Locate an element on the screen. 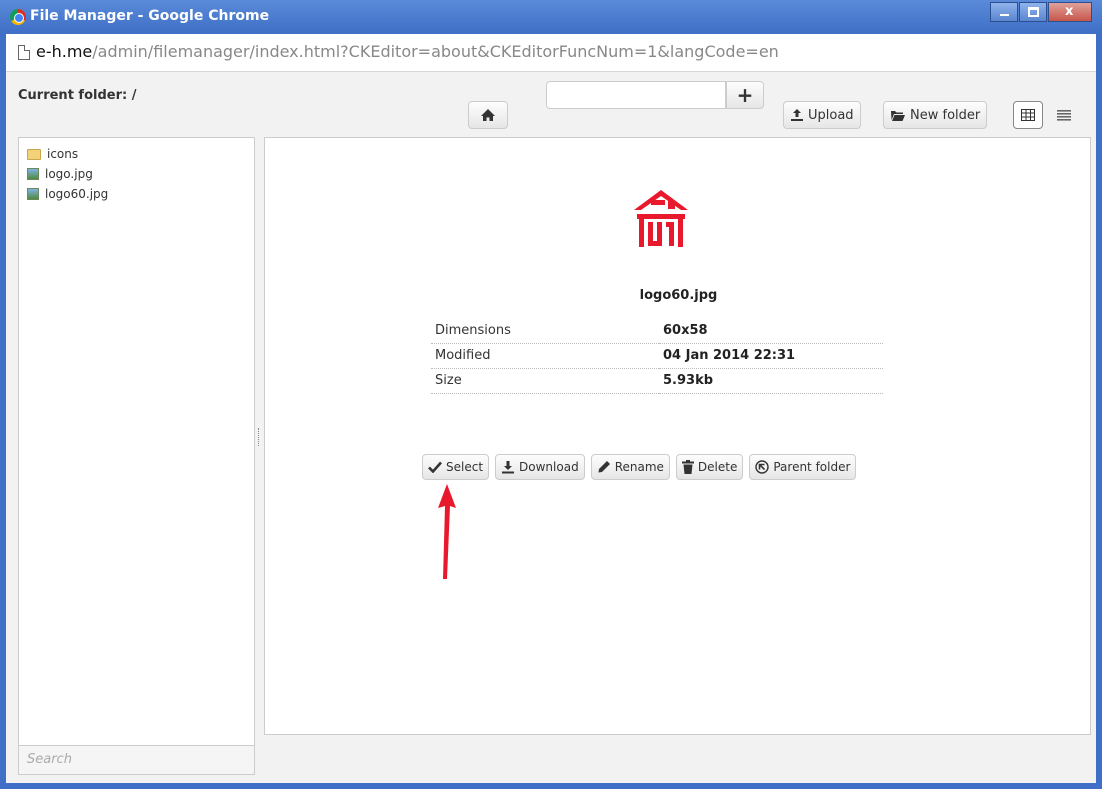 The image size is (1102, 789). close-icon: x is located at coordinates (1069, 11).